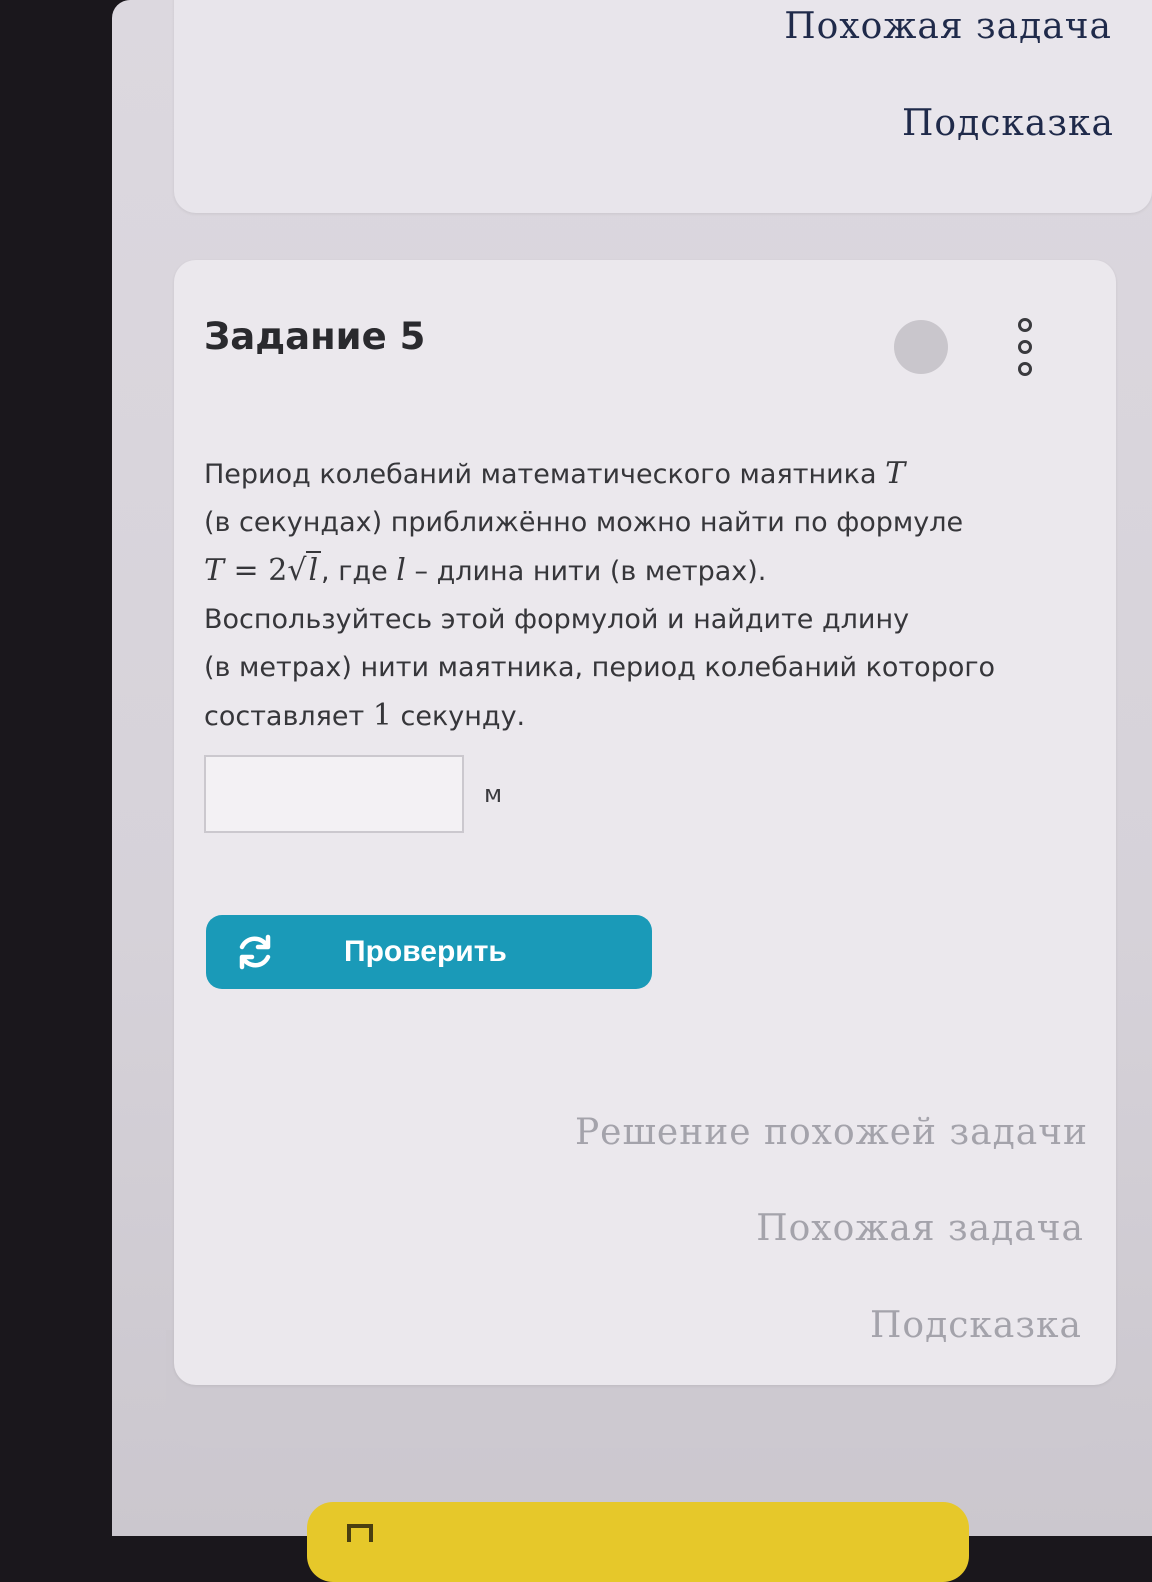 The image size is (1152, 1582). What do you see at coordinates (315, 336) in the screenshot?
I see `task-title: Задание 5` at bounding box center [315, 336].